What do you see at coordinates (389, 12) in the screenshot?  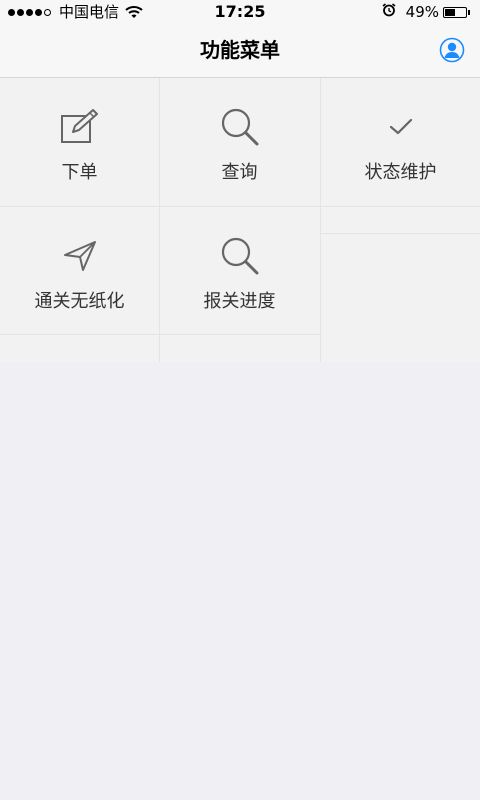 I see `alarm-clock-icon` at bounding box center [389, 12].